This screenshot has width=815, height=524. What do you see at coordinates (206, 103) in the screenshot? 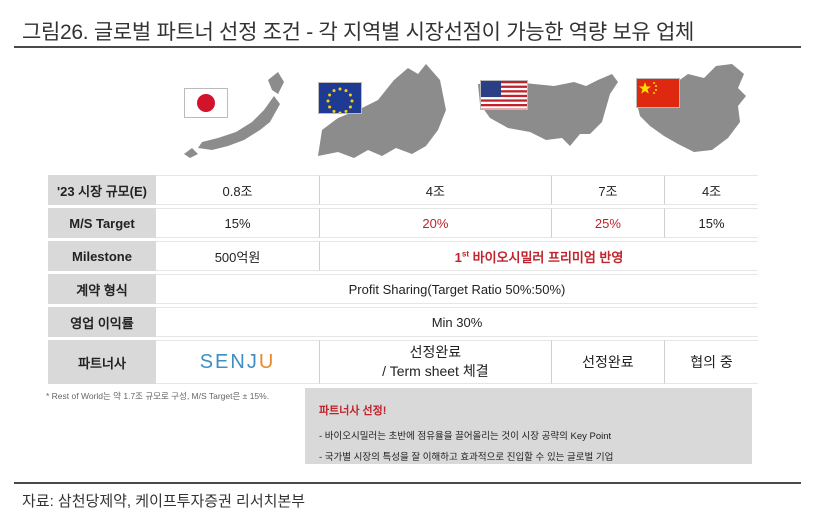
I see `japan-flag-icon` at bounding box center [206, 103].